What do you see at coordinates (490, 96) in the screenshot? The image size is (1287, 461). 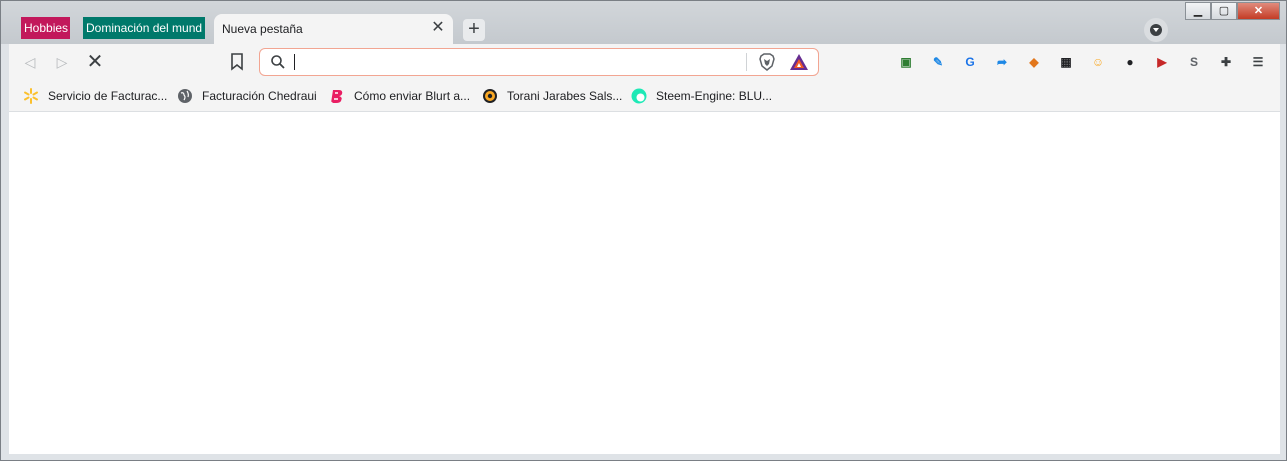 I see `torani-logo-icon` at bounding box center [490, 96].